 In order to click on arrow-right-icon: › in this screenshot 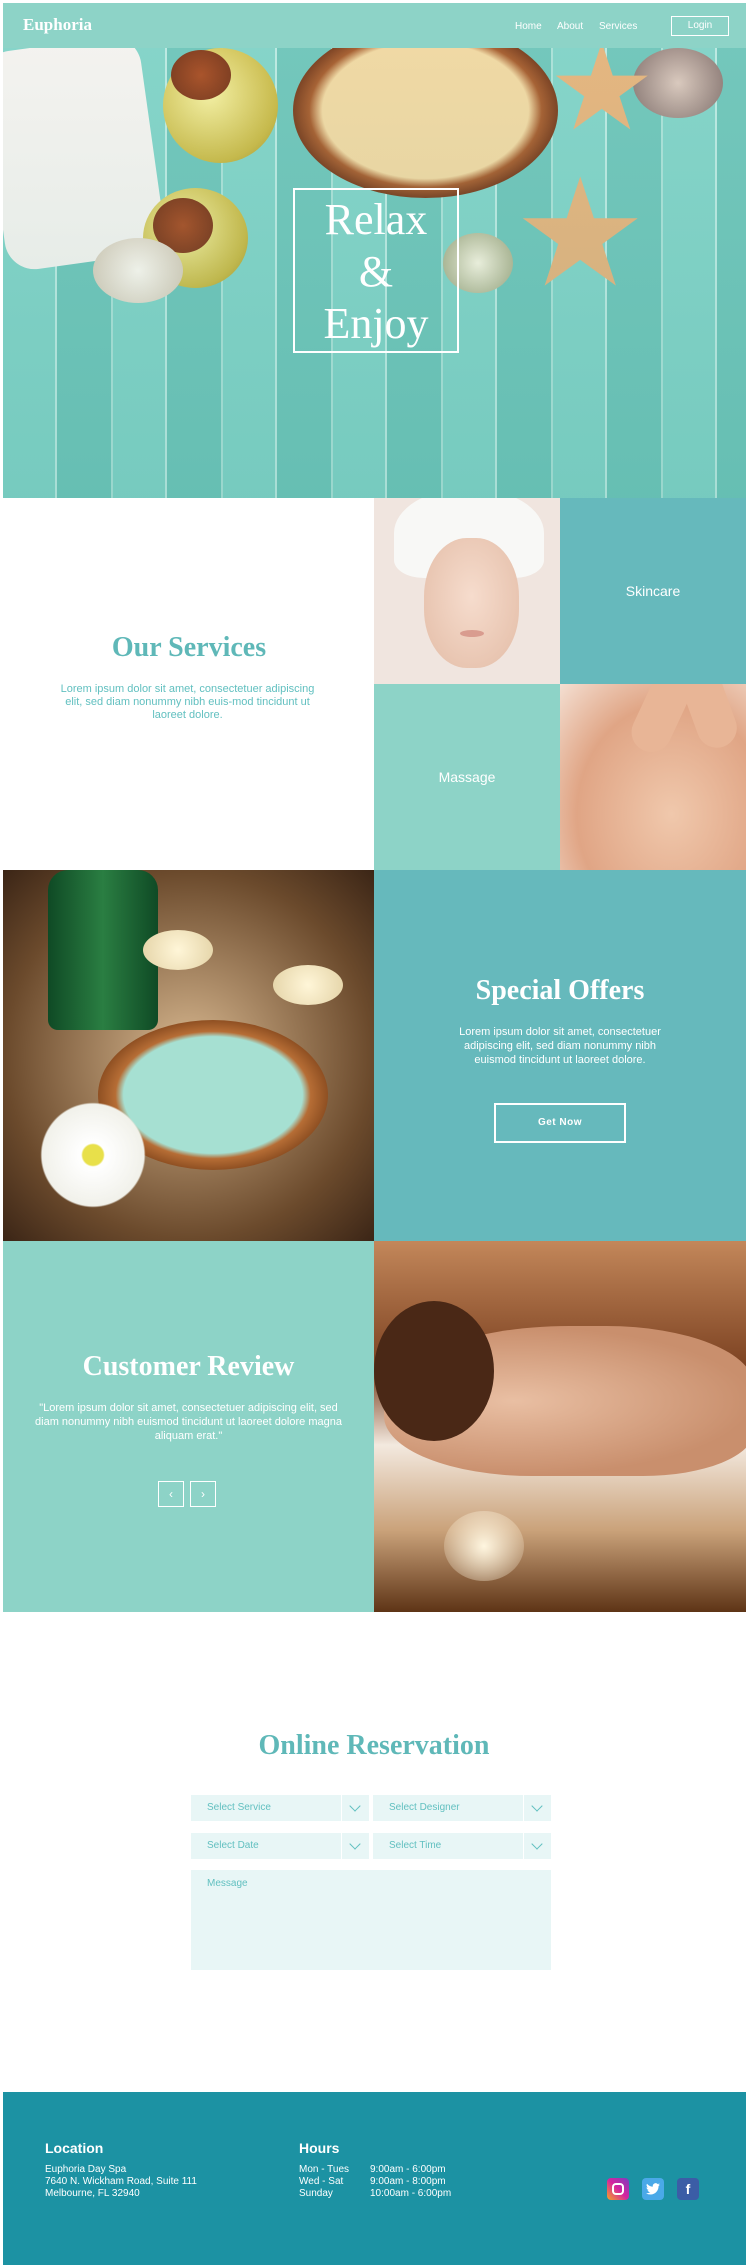, I will do `click(203, 1494)`.